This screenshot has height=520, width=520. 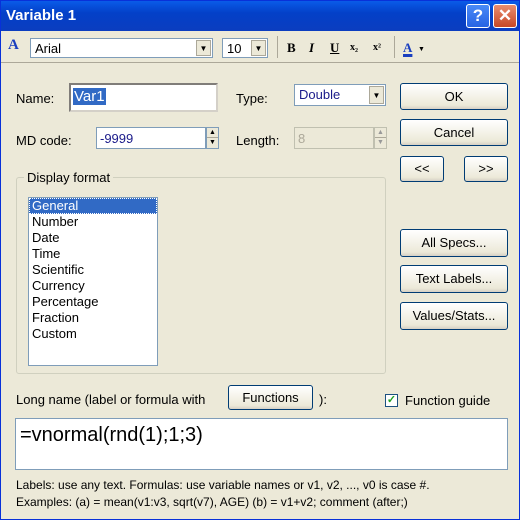 What do you see at coordinates (69, 177) in the screenshot?
I see `display-format-legend: Display format` at bounding box center [69, 177].